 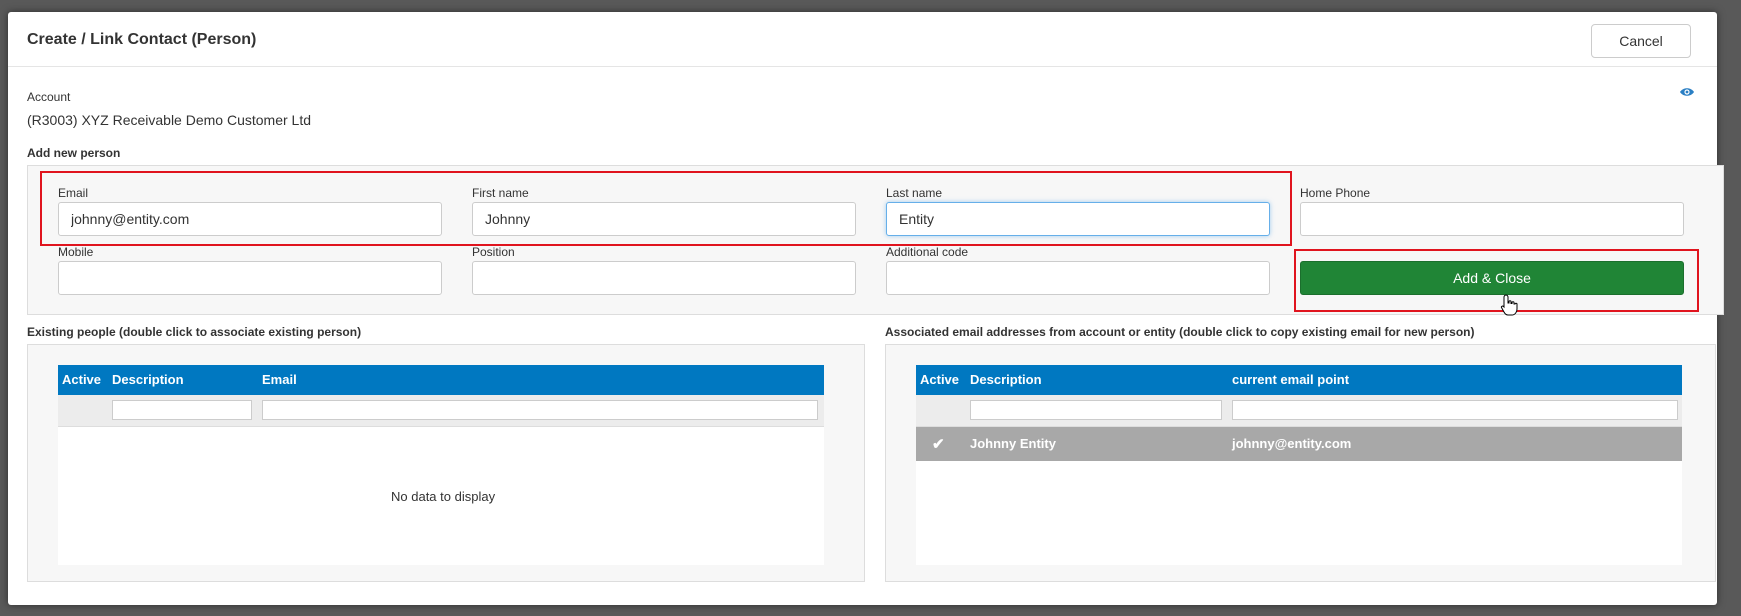 I want to click on no-data-message: No data to display, so click(x=443, y=496).